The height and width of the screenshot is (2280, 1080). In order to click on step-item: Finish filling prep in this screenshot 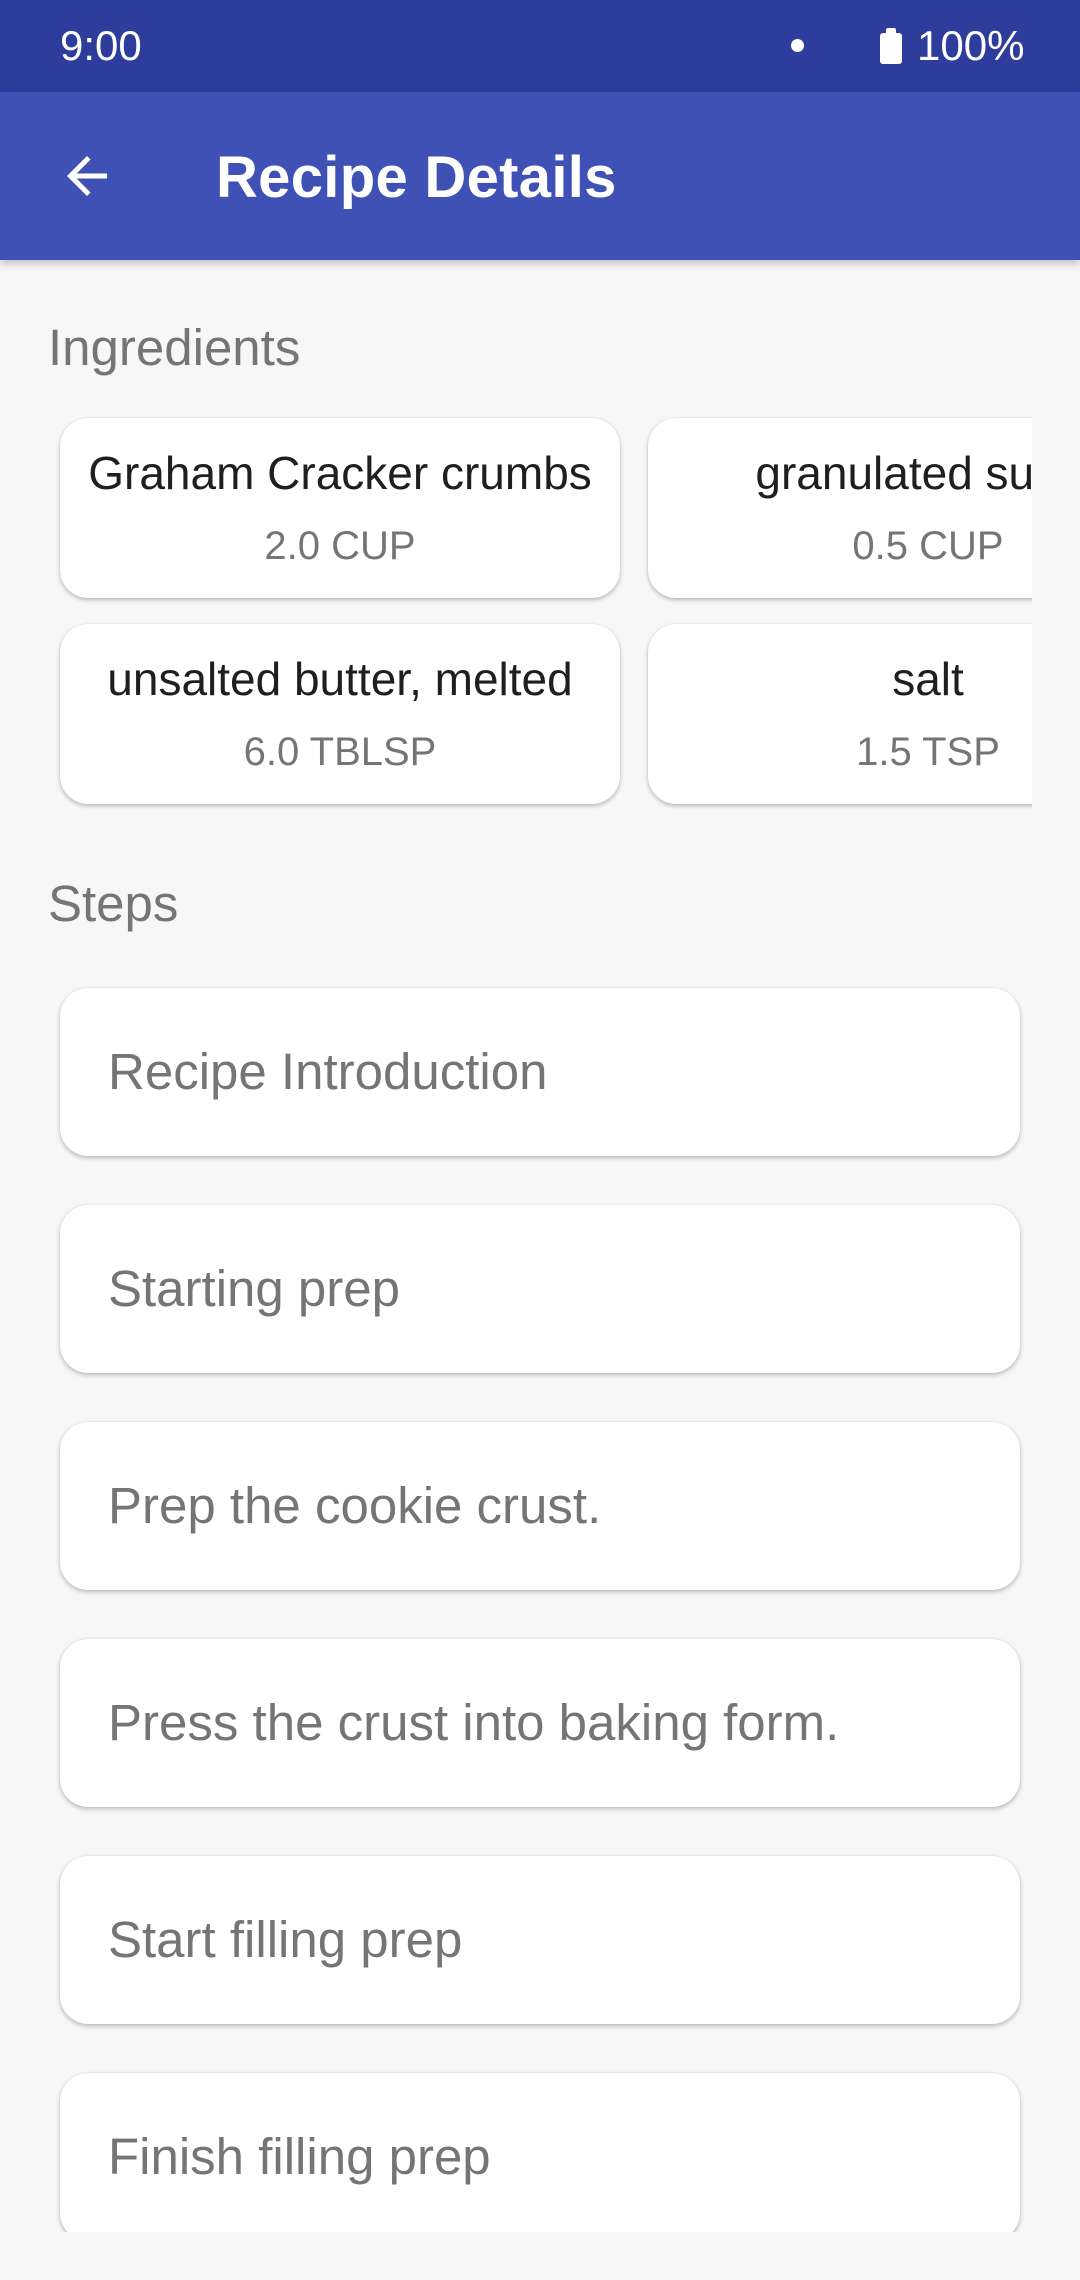, I will do `click(540, 2152)`.